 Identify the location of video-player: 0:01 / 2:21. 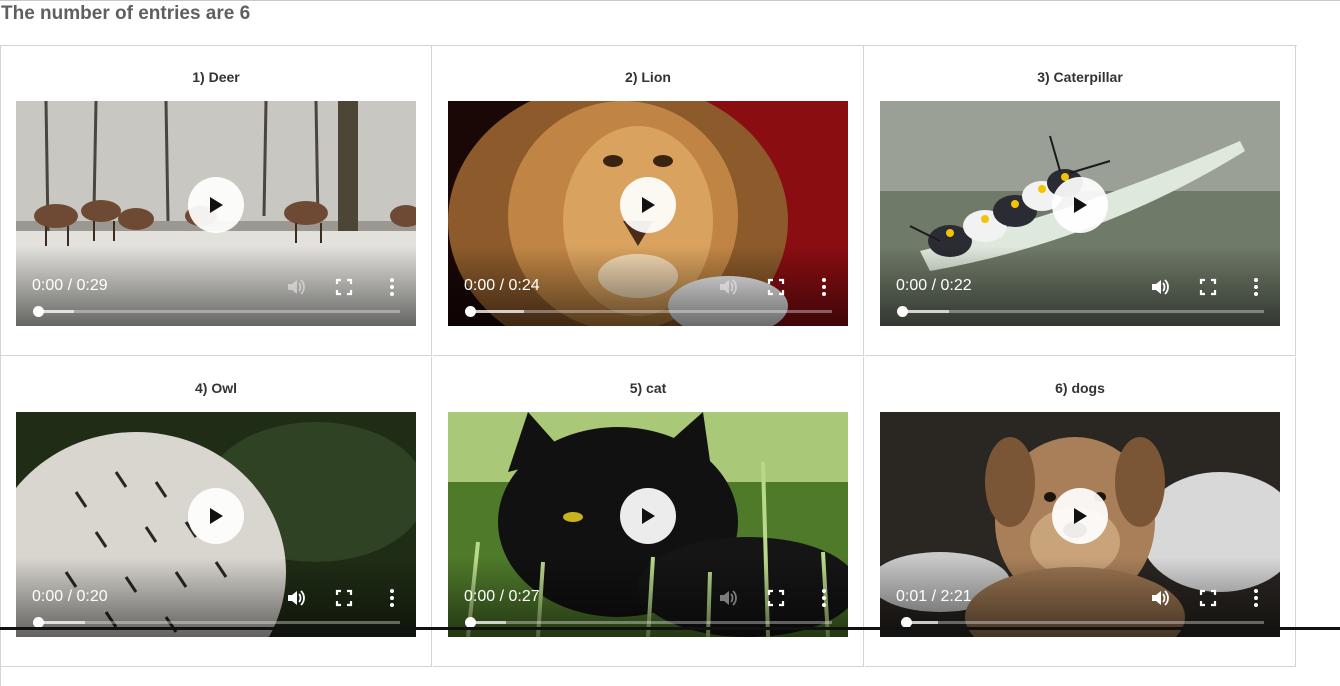
(1080, 524).